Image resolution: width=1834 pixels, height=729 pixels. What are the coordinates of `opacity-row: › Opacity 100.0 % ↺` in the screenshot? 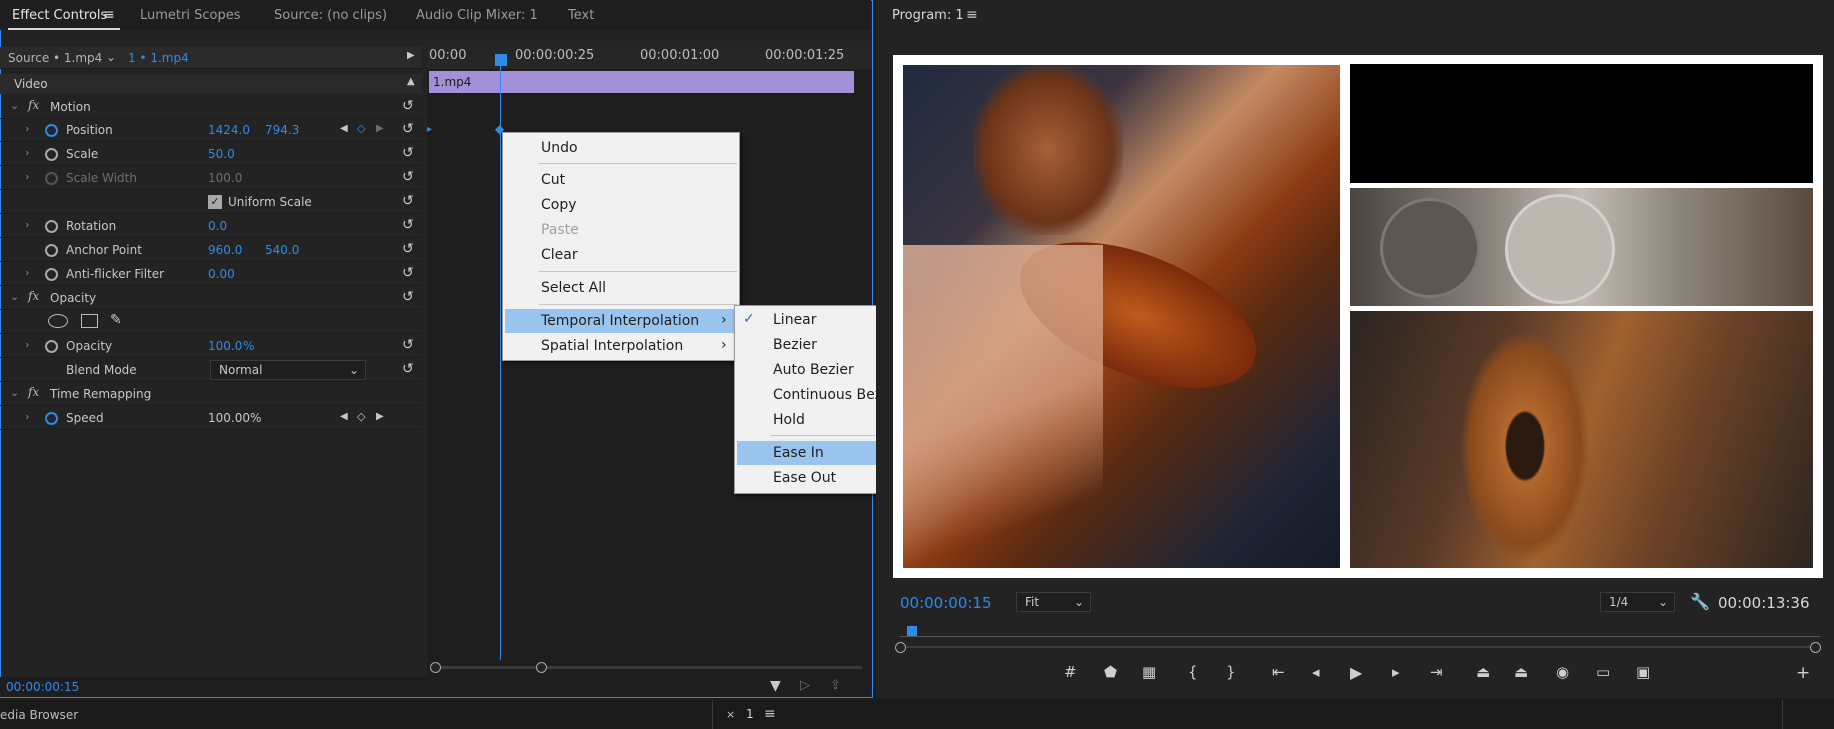 It's located at (211, 346).